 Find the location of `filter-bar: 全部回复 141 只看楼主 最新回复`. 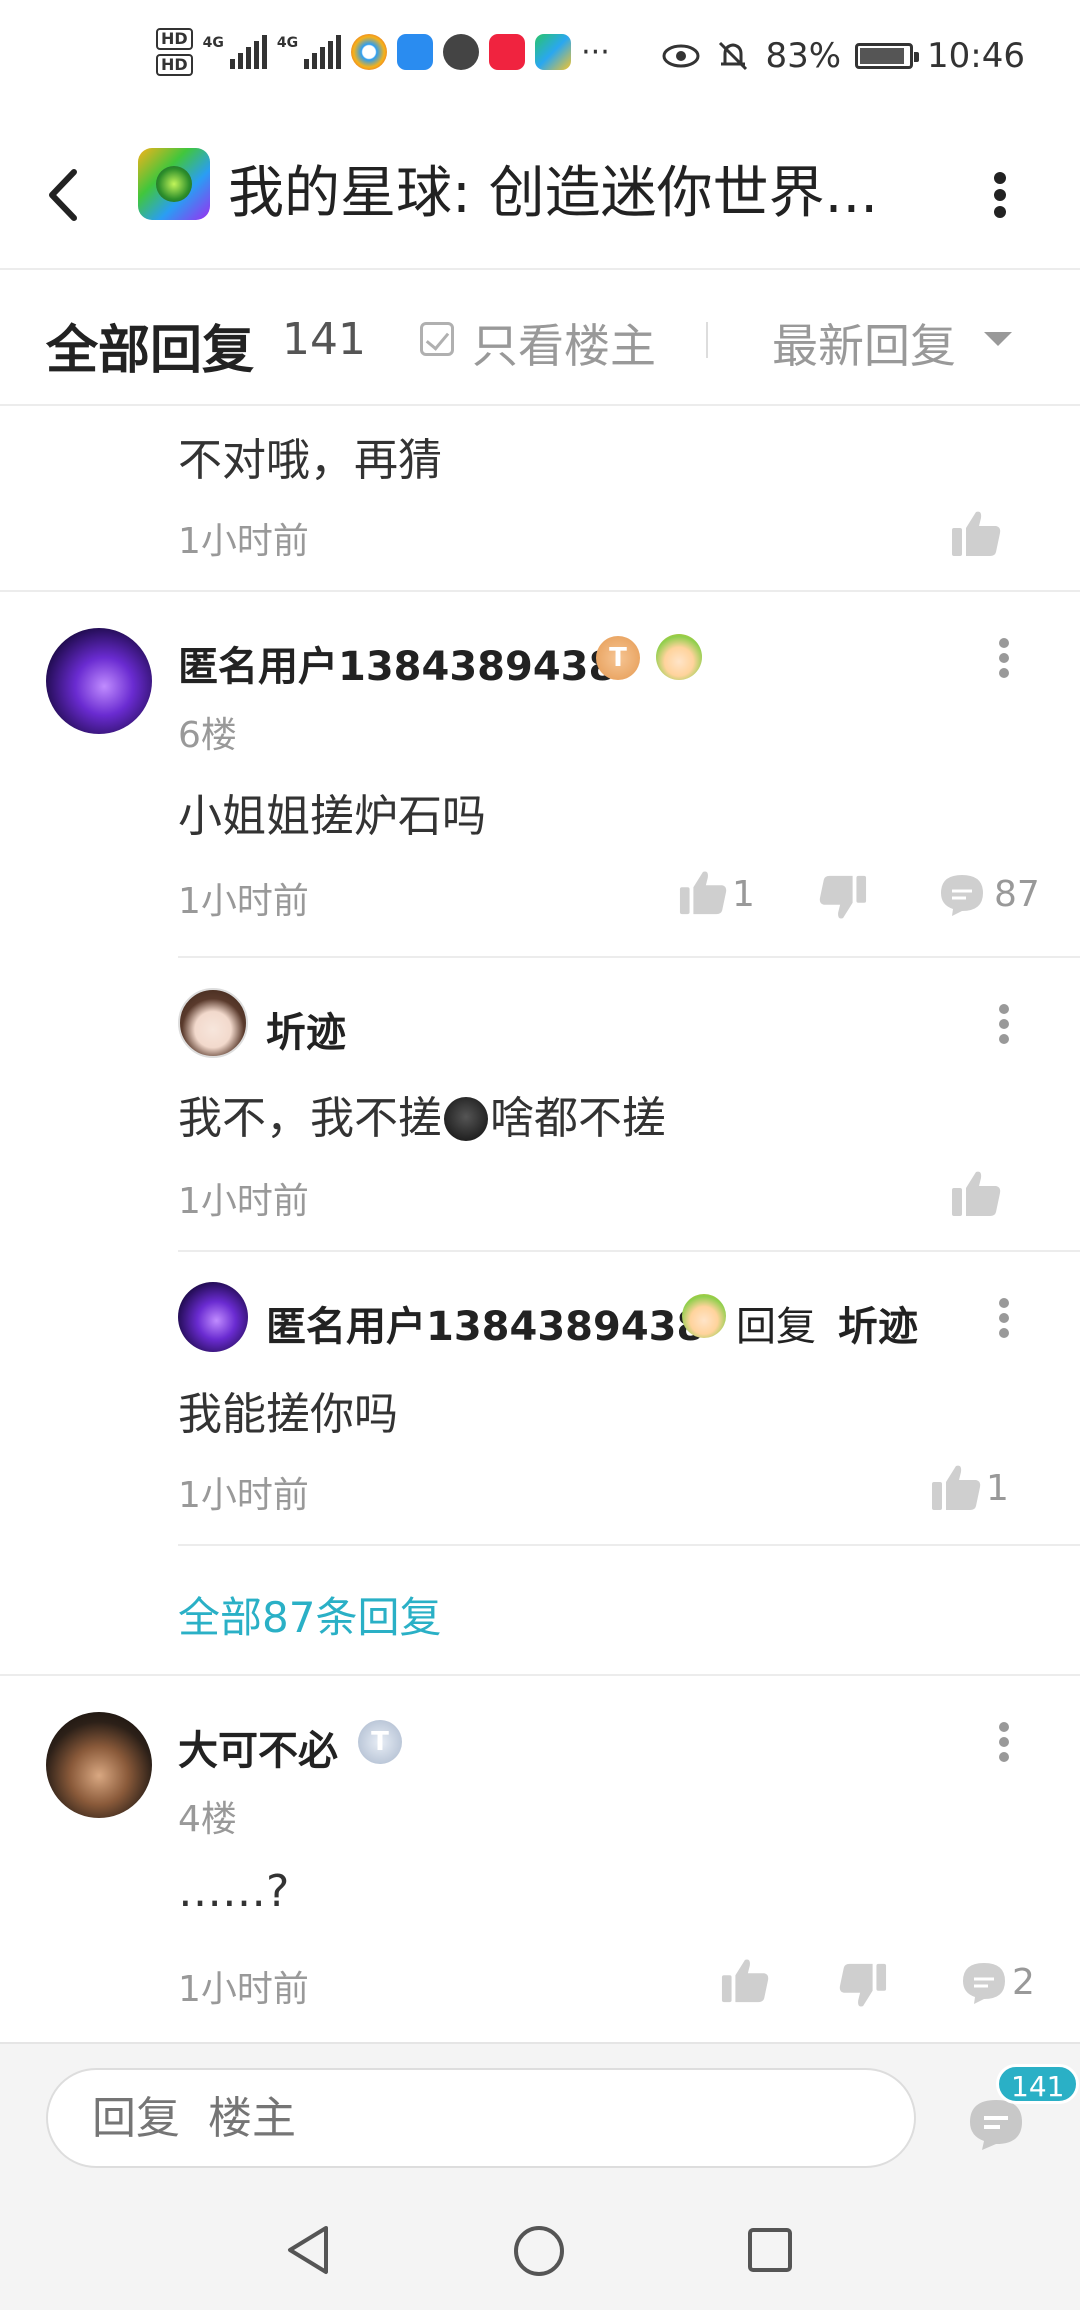

filter-bar: 全部回复 141 只看楼主 最新回复 is located at coordinates (540, 339).